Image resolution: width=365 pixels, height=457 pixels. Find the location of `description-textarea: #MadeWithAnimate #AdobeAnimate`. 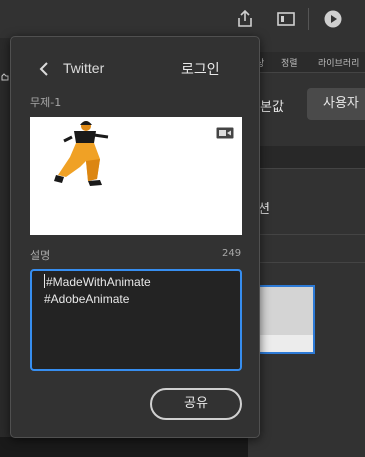

description-textarea: #MadeWithAnimate #AdobeAnimate is located at coordinates (136, 320).